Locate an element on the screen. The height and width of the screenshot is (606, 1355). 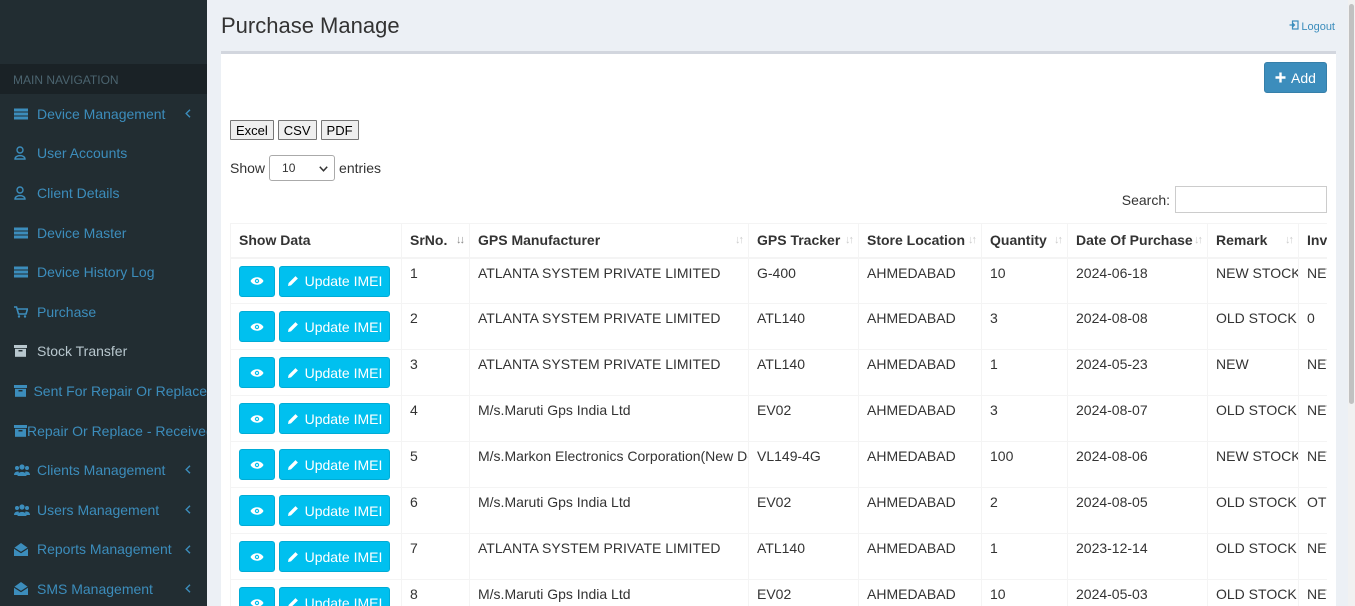
table-search: Search: is located at coordinates (1224, 199).